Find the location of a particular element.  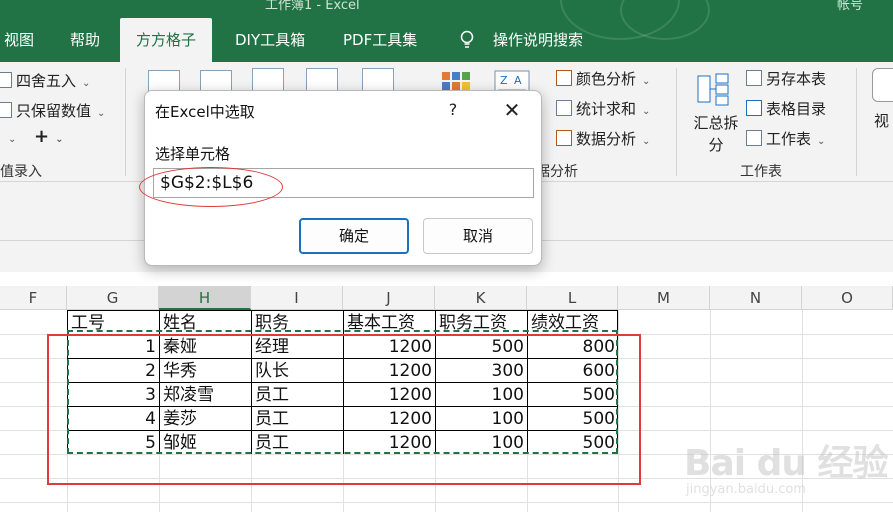

stats-sum-button: 统计求和 ⌄ is located at coordinates (603, 108).